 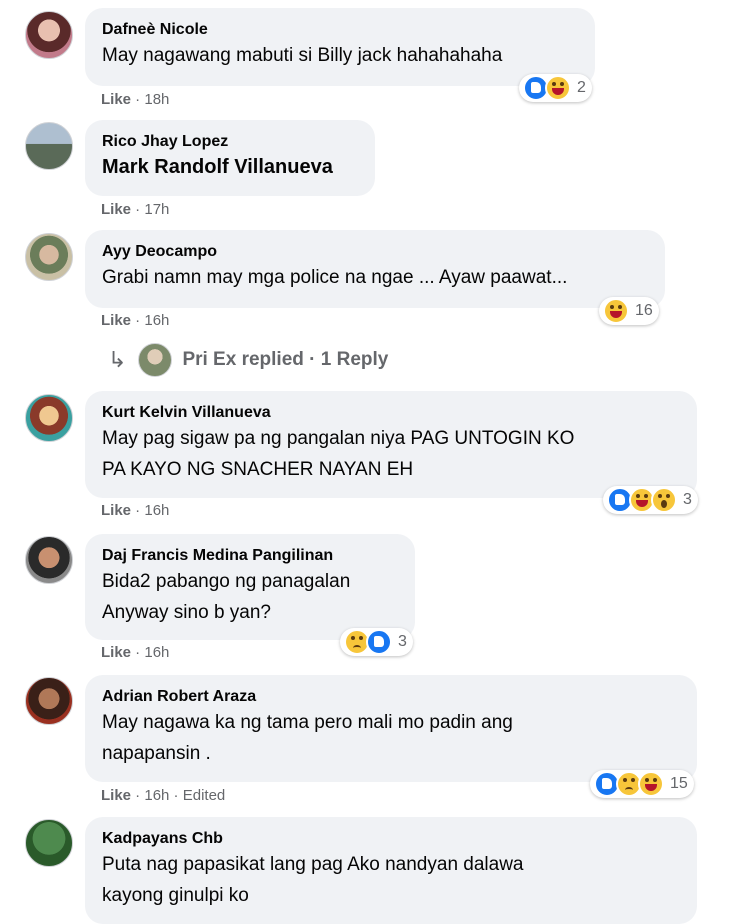 I want to click on reply-arrow-icon: ↳, so click(x=117, y=359).